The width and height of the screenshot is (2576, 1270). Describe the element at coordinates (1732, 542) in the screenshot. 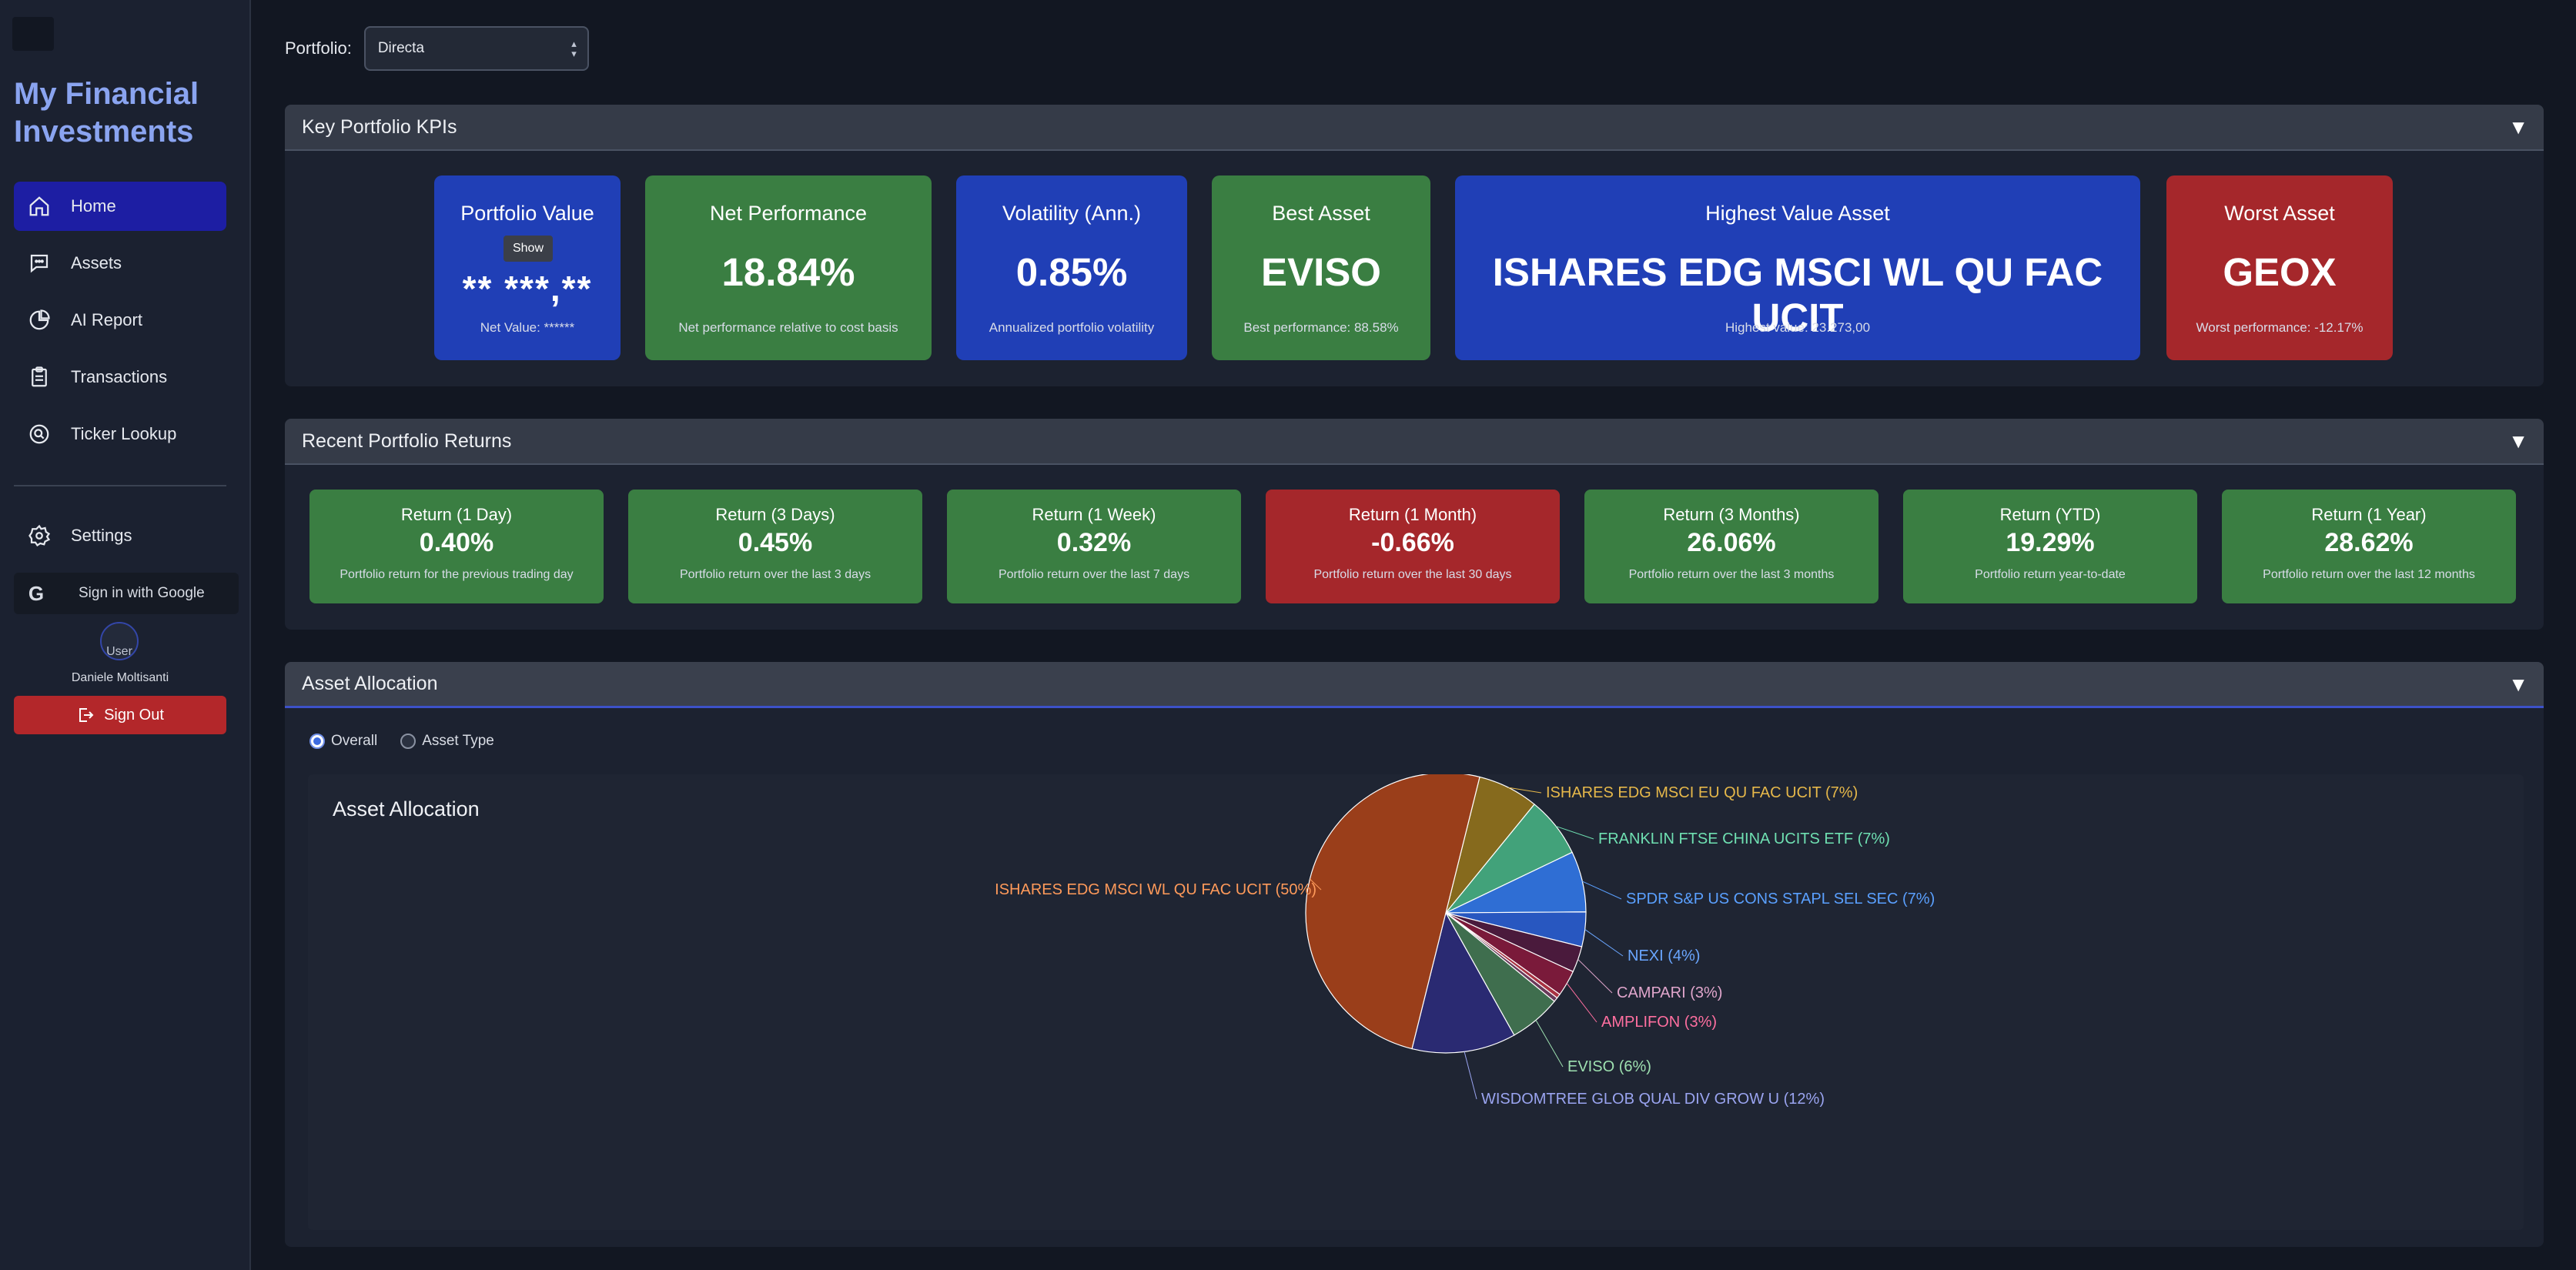

I see `return-value: 26.06%` at that location.